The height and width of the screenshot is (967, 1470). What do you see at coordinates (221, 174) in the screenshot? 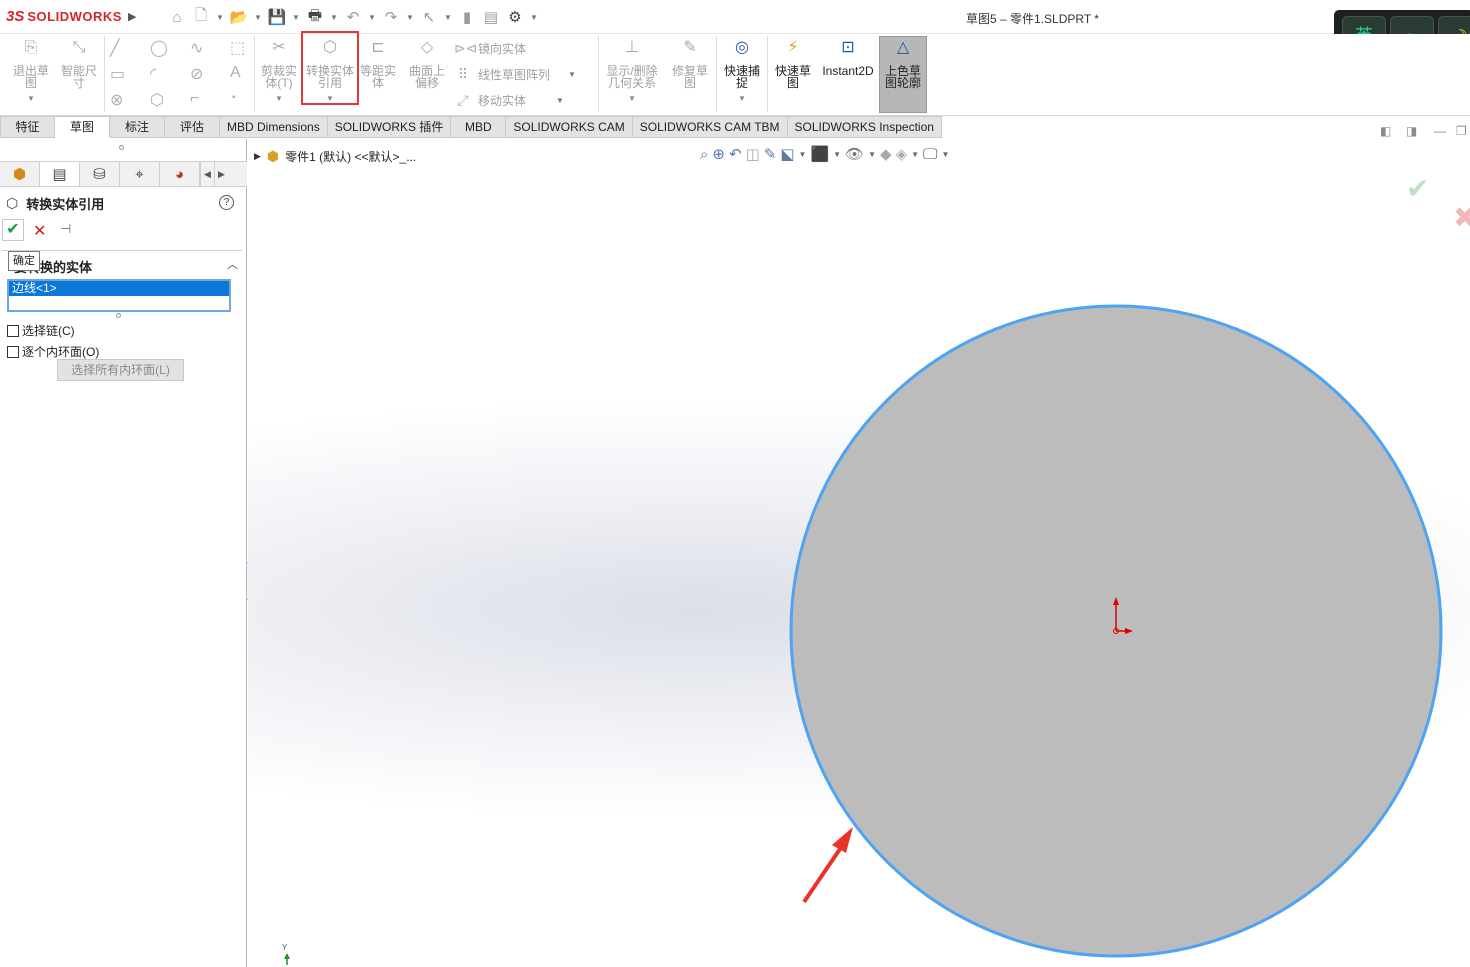
I see `panel-scroll-right-icon: ▶` at bounding box center [221, 174].